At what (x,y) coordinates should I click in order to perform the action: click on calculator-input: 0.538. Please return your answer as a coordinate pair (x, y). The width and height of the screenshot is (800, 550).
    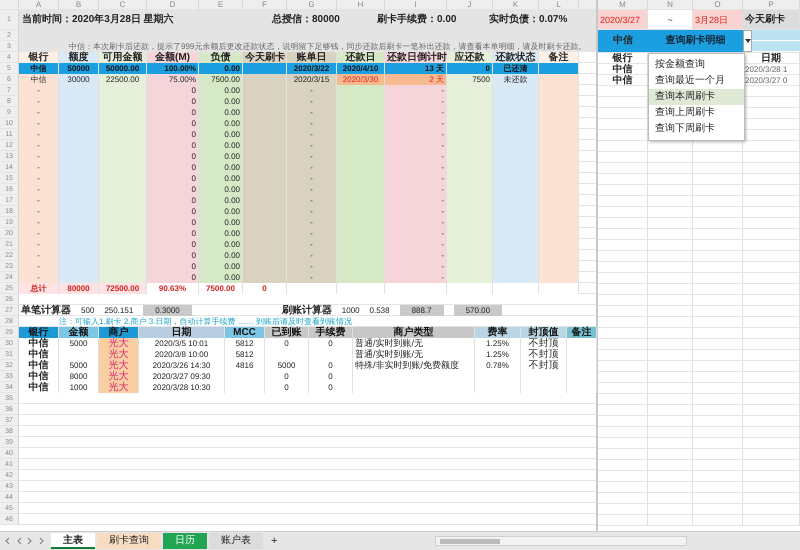
    Looking at the image, I should click on (380, 310).